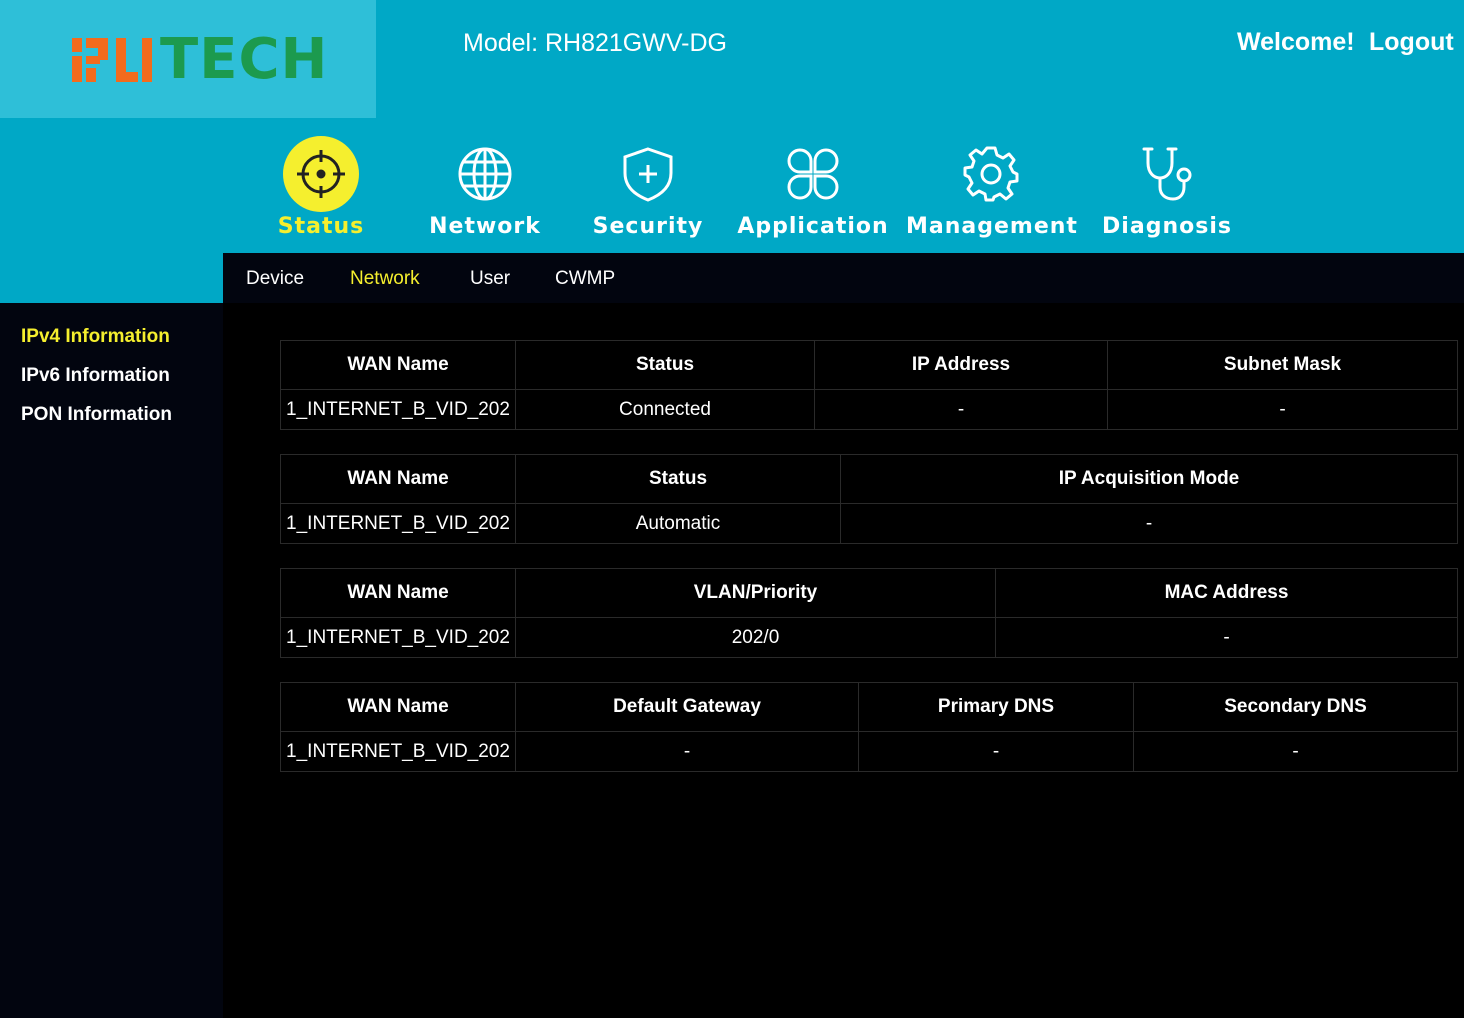  I want to click on globe-icon, so click(485, 174).